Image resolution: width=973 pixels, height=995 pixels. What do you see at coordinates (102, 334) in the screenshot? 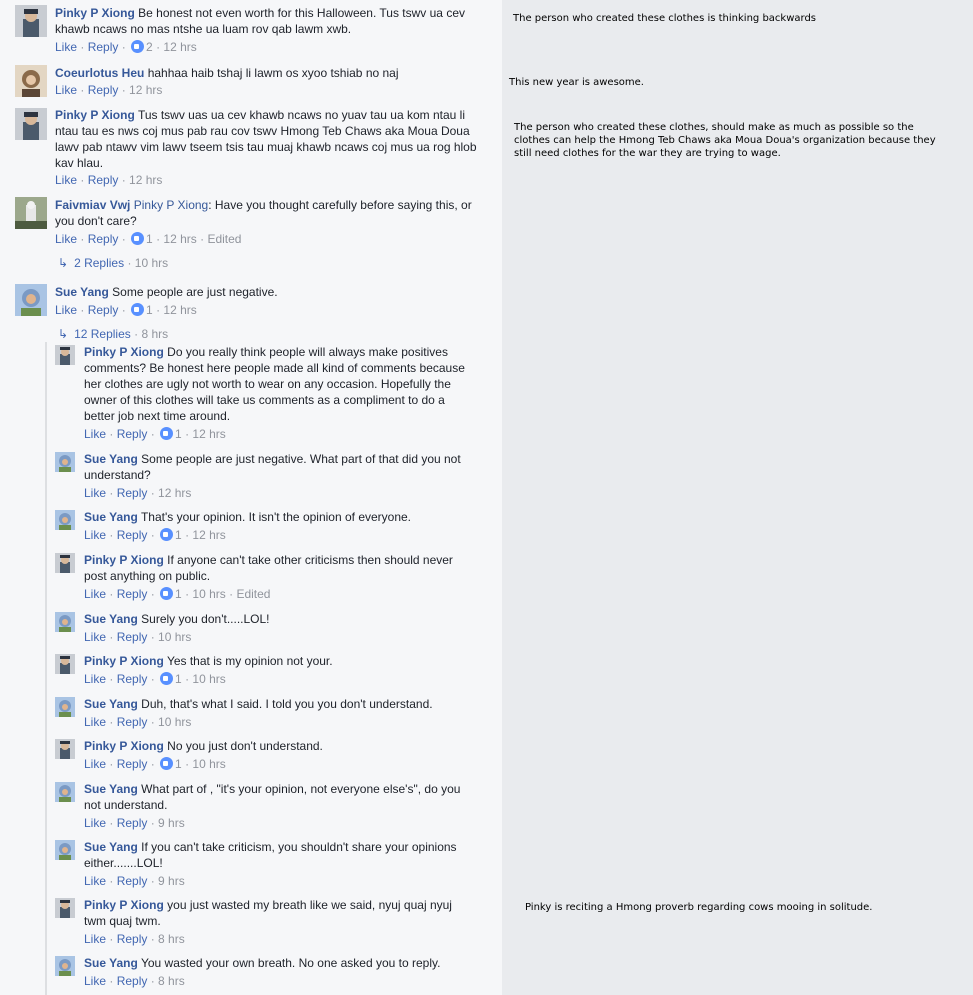
I see `replies-count: 12 Replies` at bounding box center [102, 334].